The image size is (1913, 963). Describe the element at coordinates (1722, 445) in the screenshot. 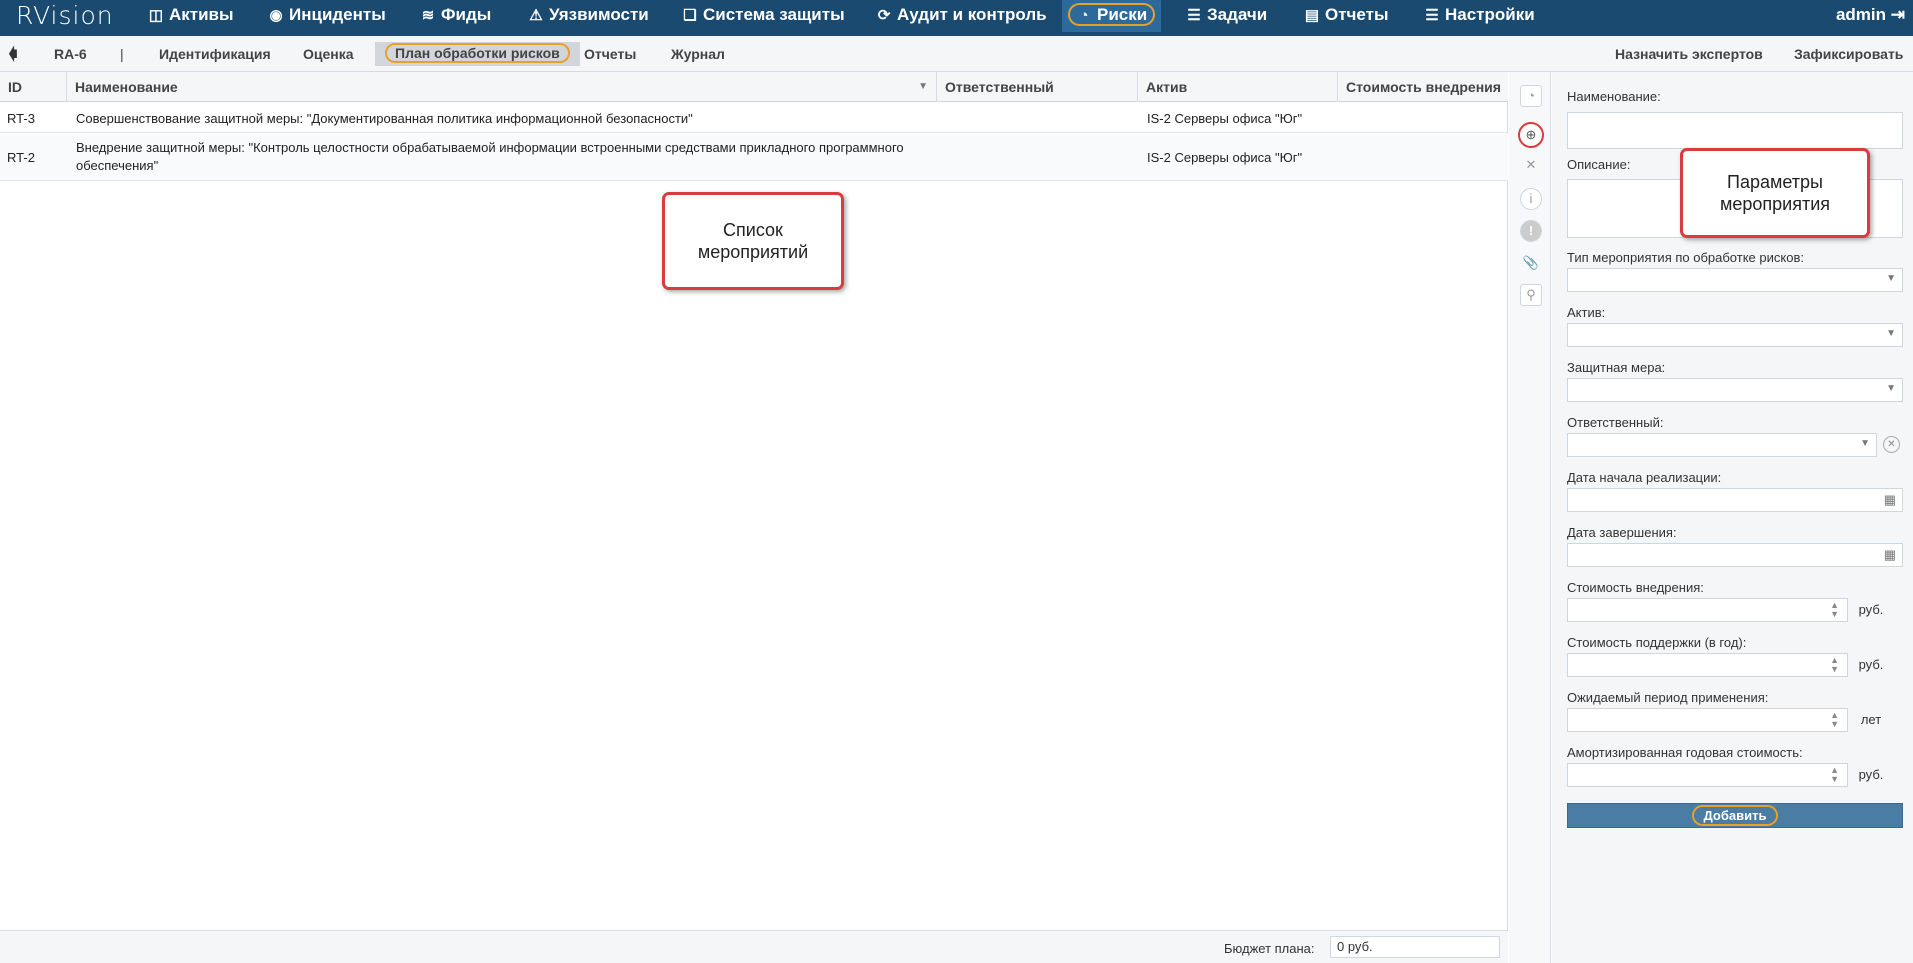

I see `responsible-select: ▼` at that location.